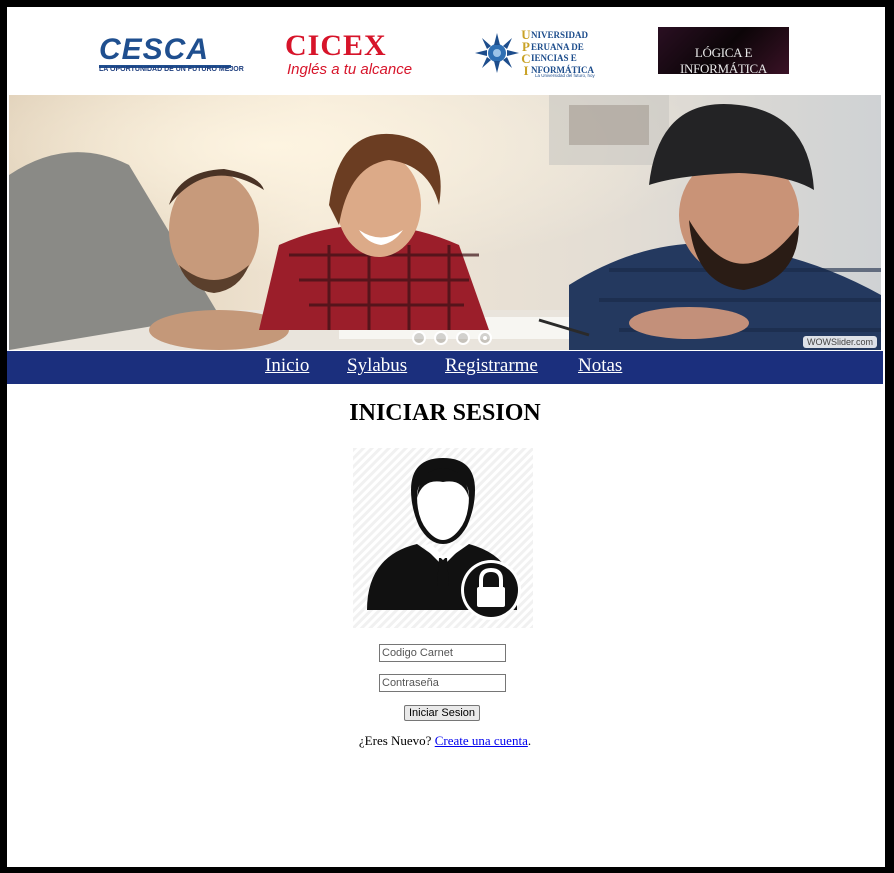 The width and height of the screenshot is (894, 873). What do you see at coordinates (723, 60) in the screenshot?
I see `logica-logo-text: LÓGICA E INFORMÁTICA` at bounding box center [723, 60].